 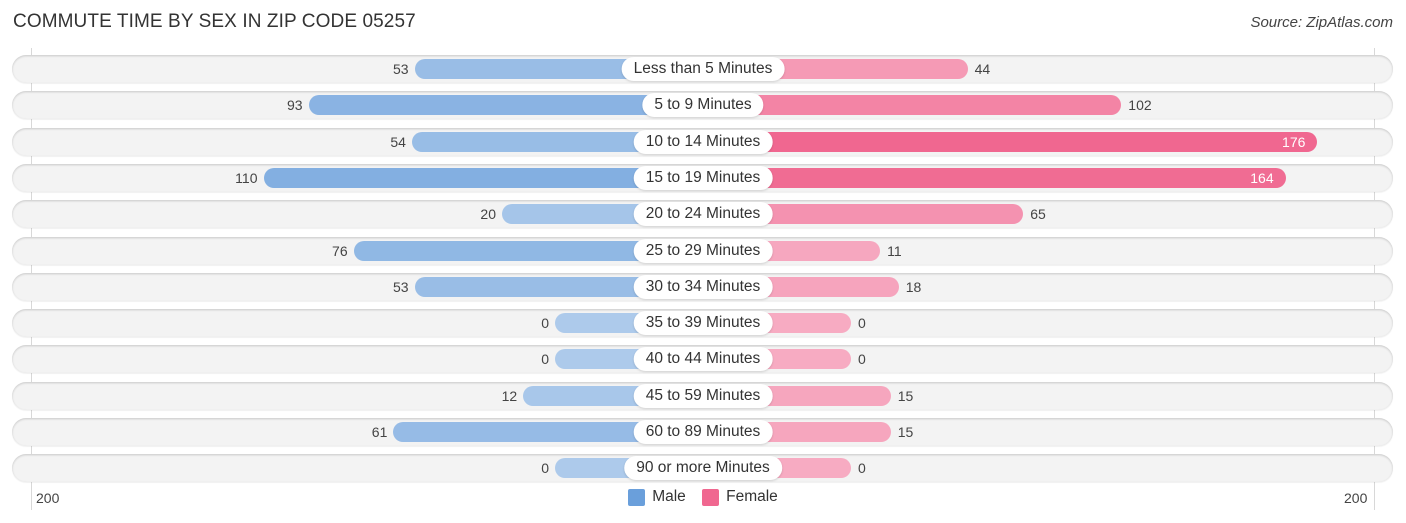 I want to click on value-label-male: 93, so click(x=294, y=105).